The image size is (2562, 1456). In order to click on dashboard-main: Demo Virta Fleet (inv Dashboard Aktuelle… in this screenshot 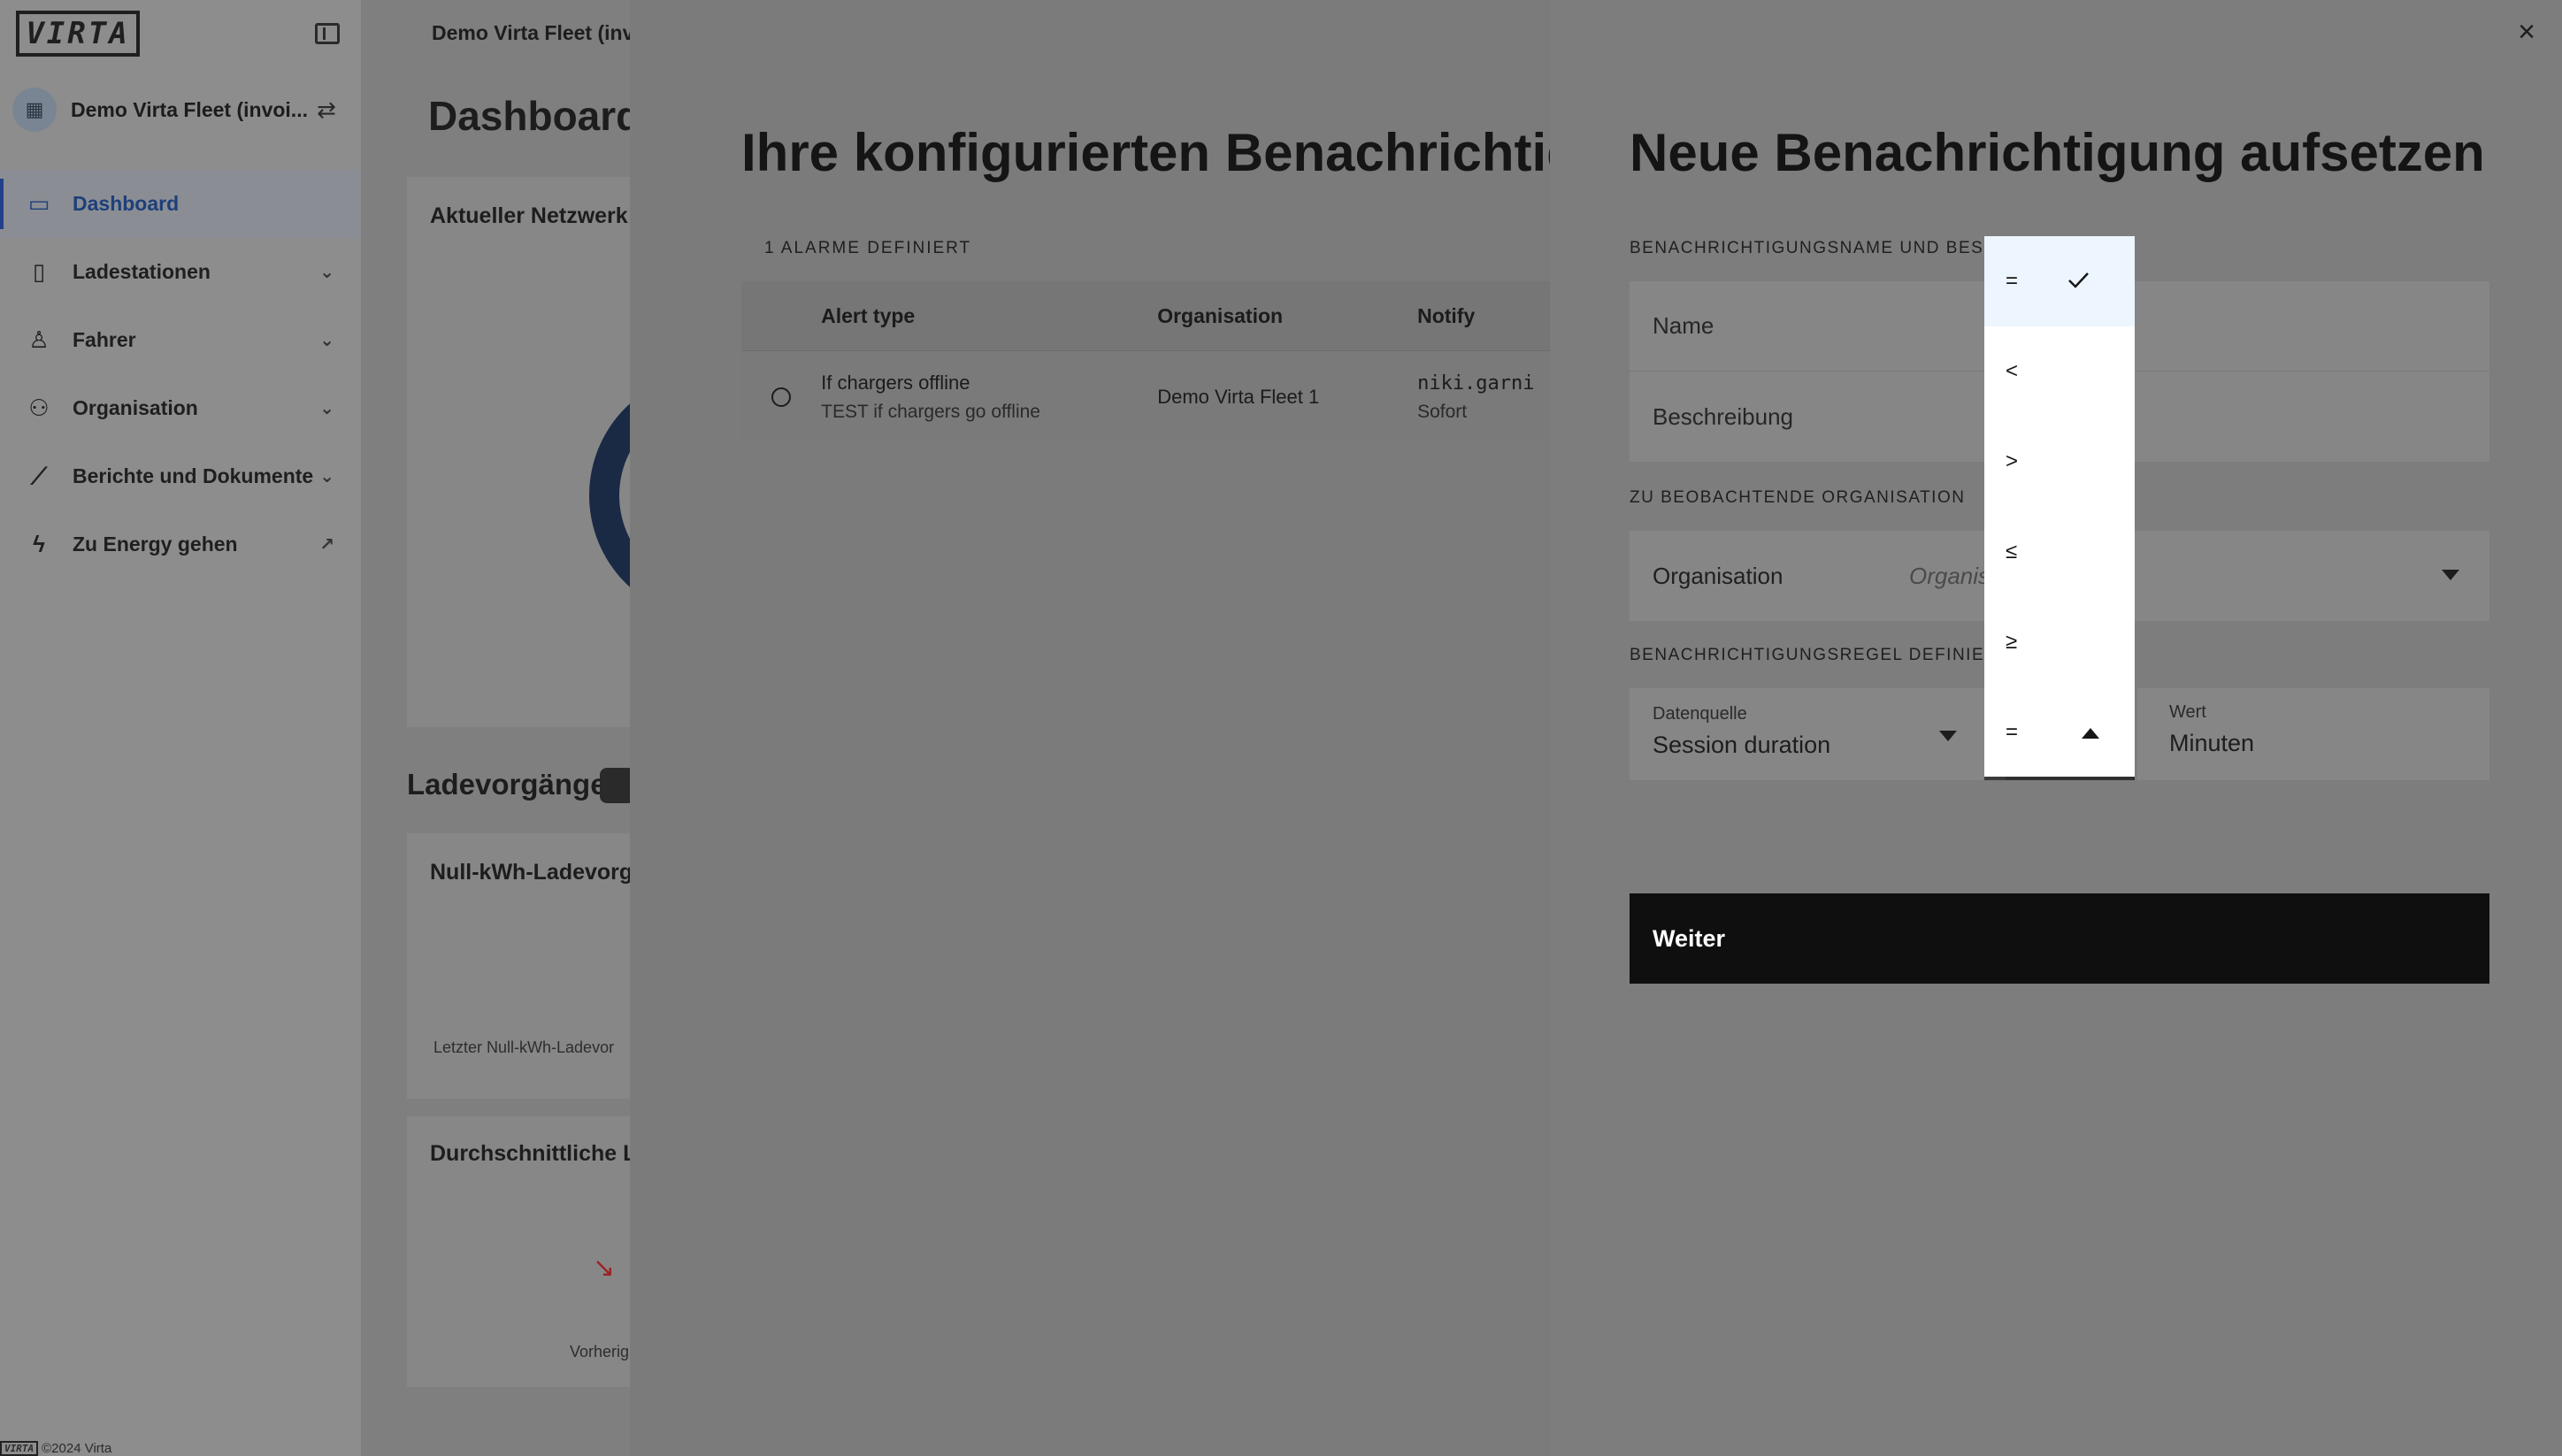, I will do `click(537, 728)`.